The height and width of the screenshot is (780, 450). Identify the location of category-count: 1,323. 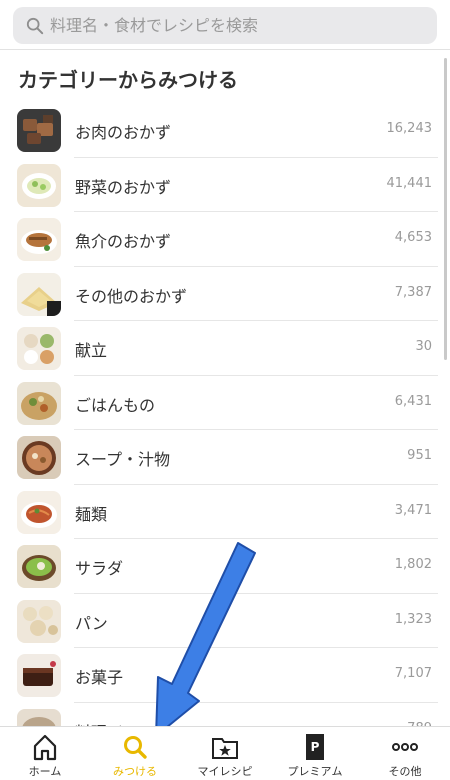
(413, 619).